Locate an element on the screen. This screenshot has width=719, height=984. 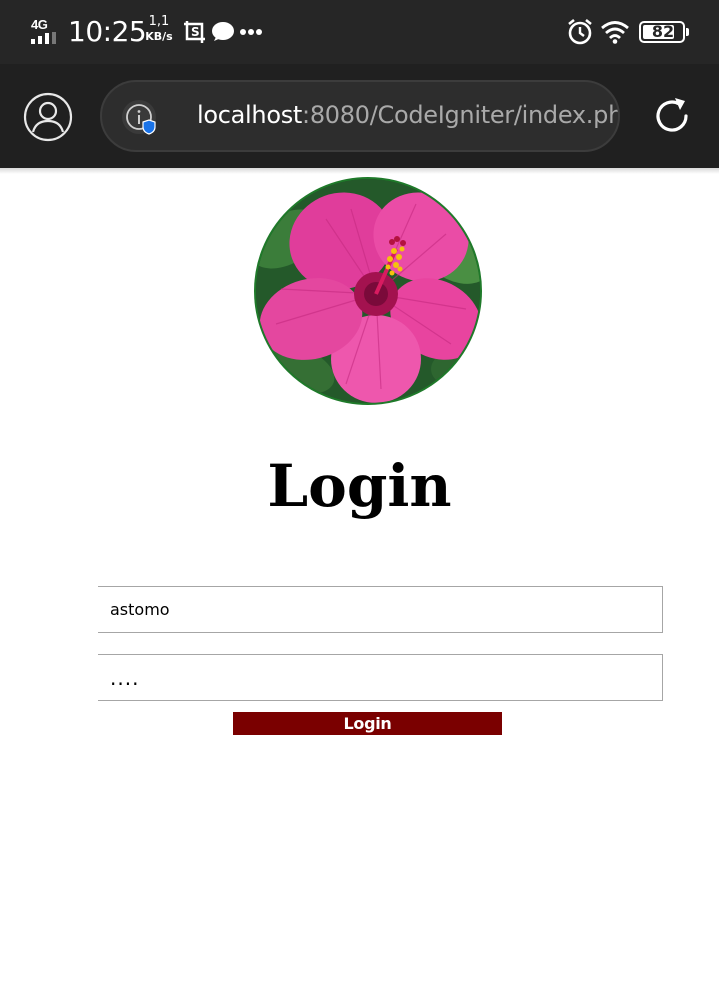
status-bar: 4G 10:25 1,1 KB/s S 82 is located at coordinates (359, 32).